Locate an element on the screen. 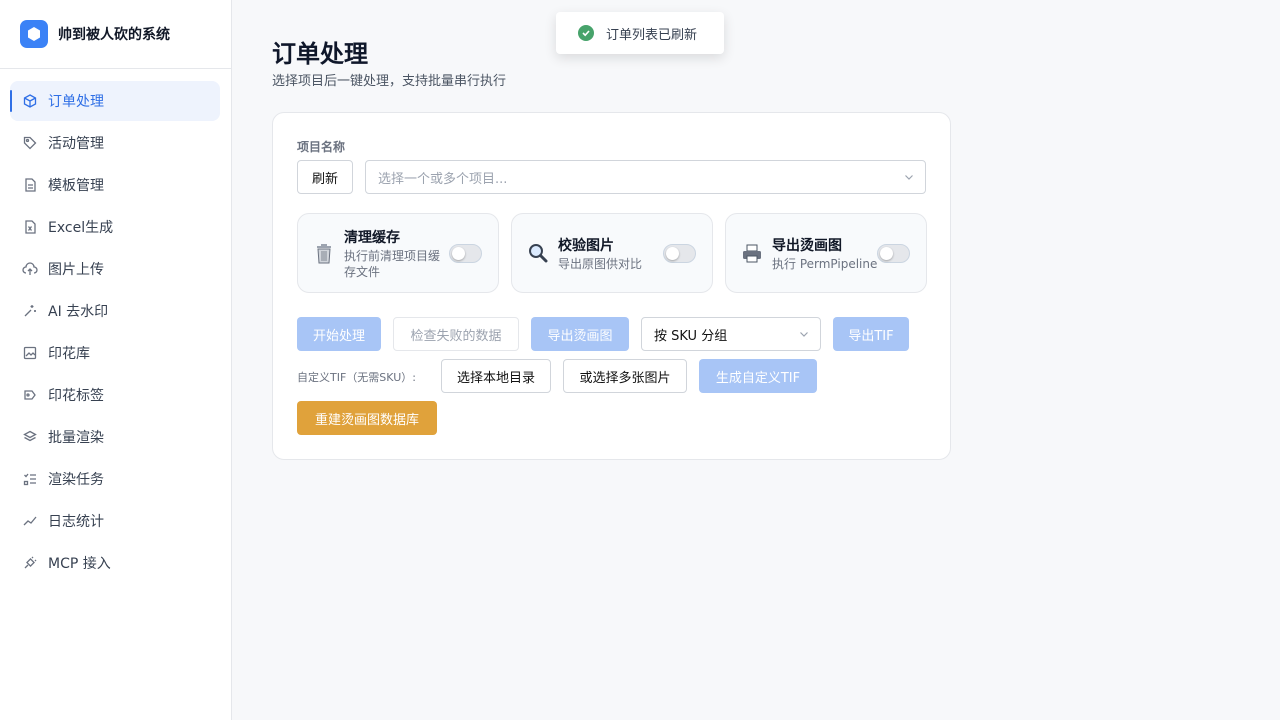 This screenshot has height=720, width=1280. verify-images-toggle is located at coordinates (679, 253).